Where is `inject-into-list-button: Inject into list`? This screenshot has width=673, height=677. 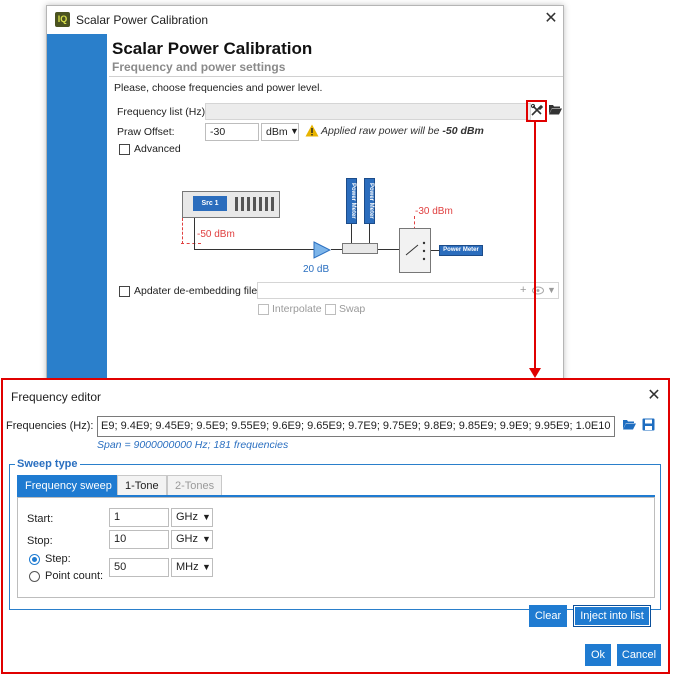 inject-into-list-button: Inject into list is located at coordinates (612, 616).